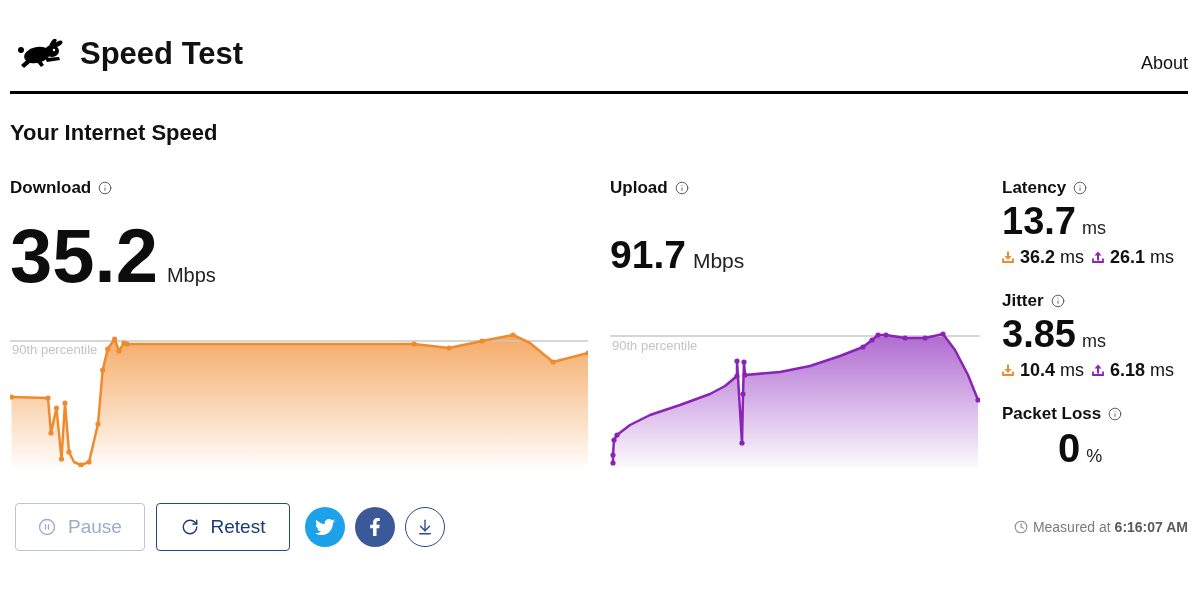 This screenshot has width=1200, height=600. Describe the element at coordinates (1052, 414) in the screenshot. I see `stat-label: Packet Loss` at that location.